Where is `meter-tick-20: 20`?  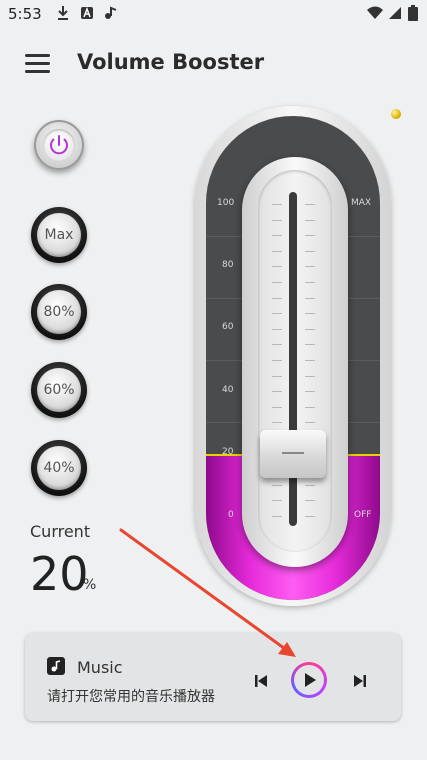 meter-tick-20: 20 is located at coordinates (228, 452).